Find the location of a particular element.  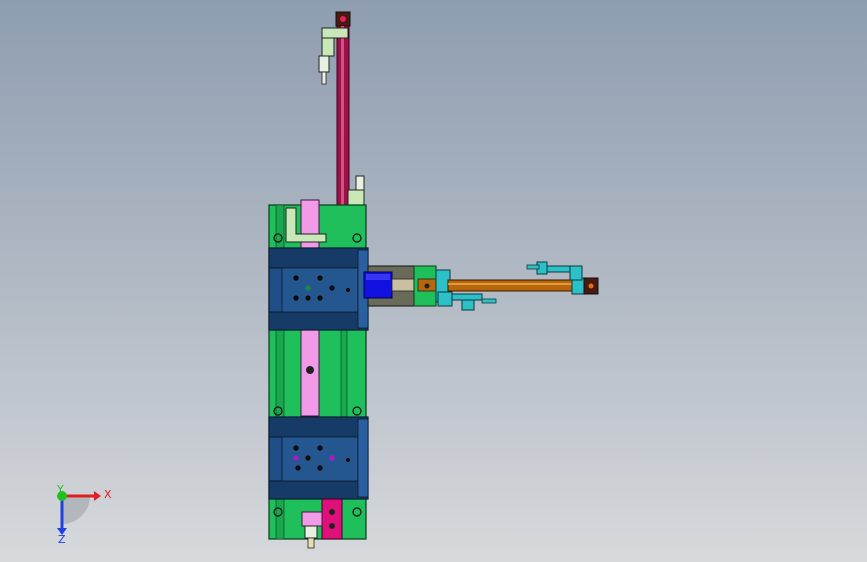

upper-sensor-cable is located at coordinates (324, 78).